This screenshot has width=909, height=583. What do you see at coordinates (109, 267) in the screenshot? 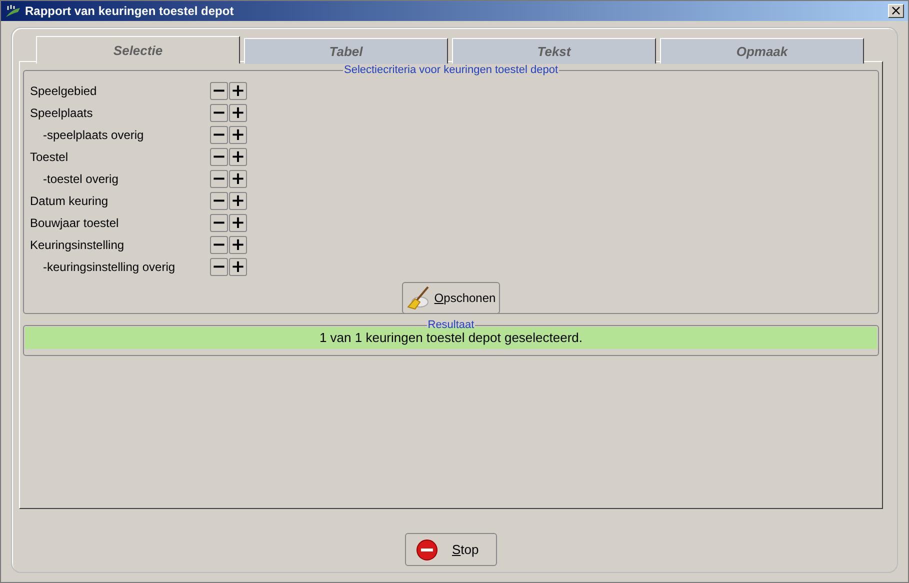
I see `criterion-label: -keuringsinstelling overig` at bounding box center [109, 267].